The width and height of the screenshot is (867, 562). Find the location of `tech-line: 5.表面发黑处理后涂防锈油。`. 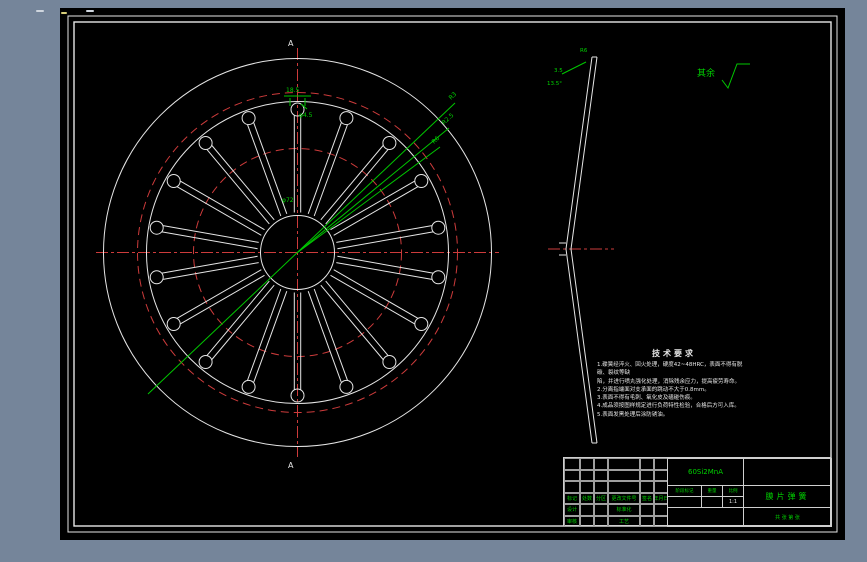

tech-line: 5.表面发黑处理后涂防锈油。 is located at coordinates (633, 414).